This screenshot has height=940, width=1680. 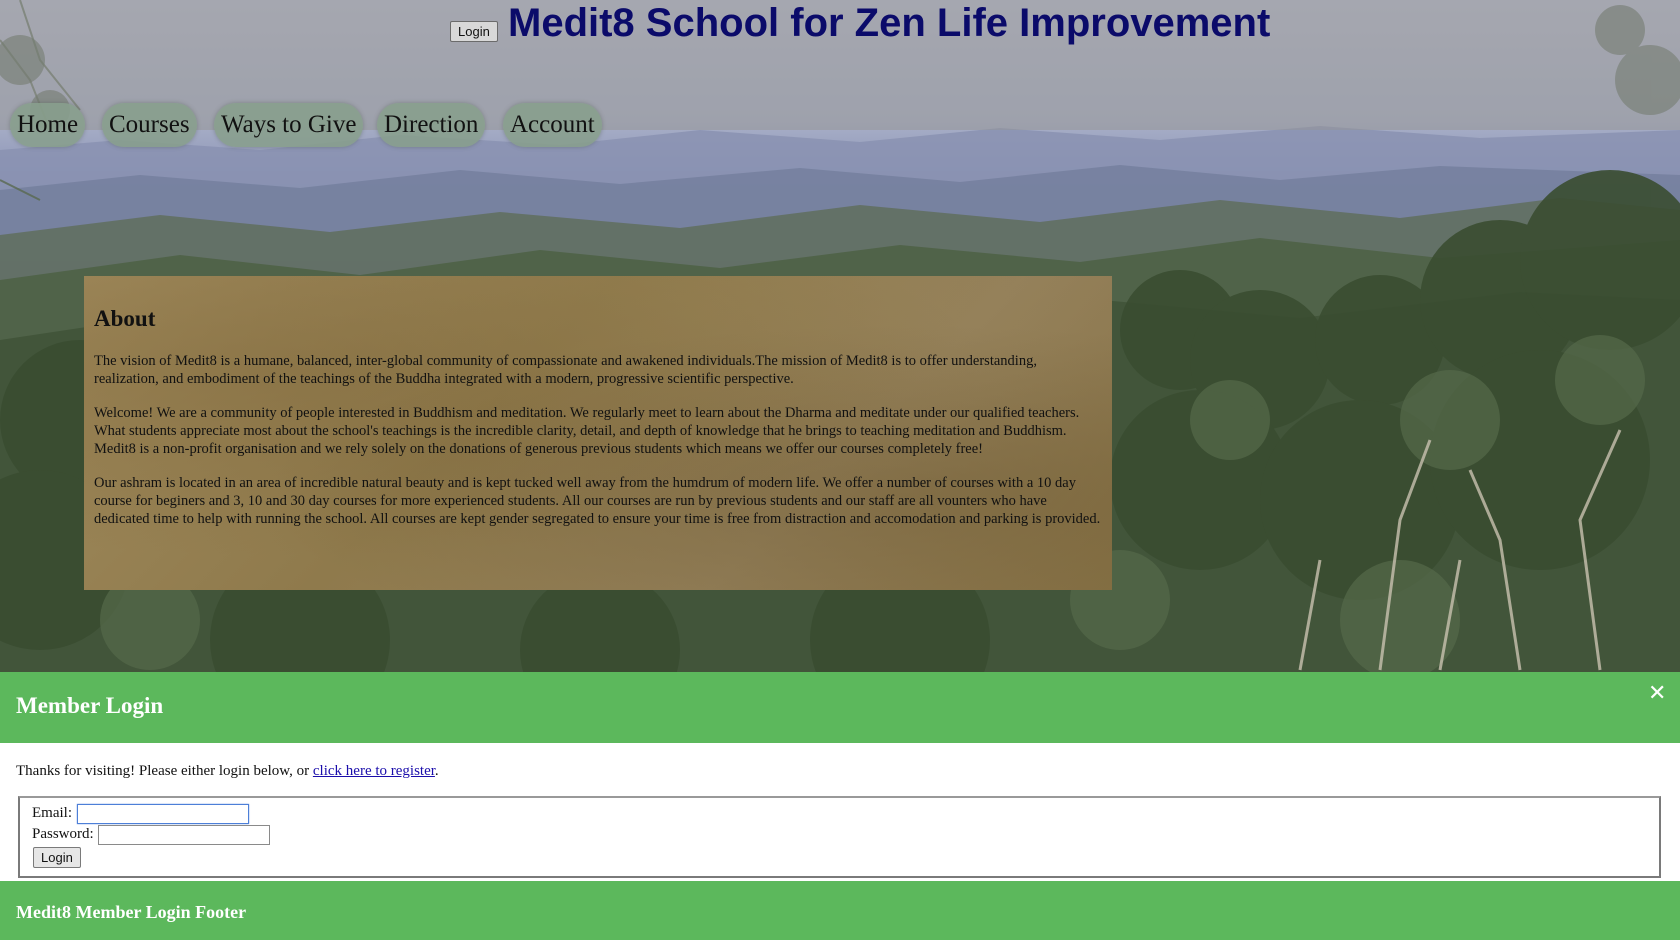 I want to click on modal-title: Member Login, so click(x=90, y=705).